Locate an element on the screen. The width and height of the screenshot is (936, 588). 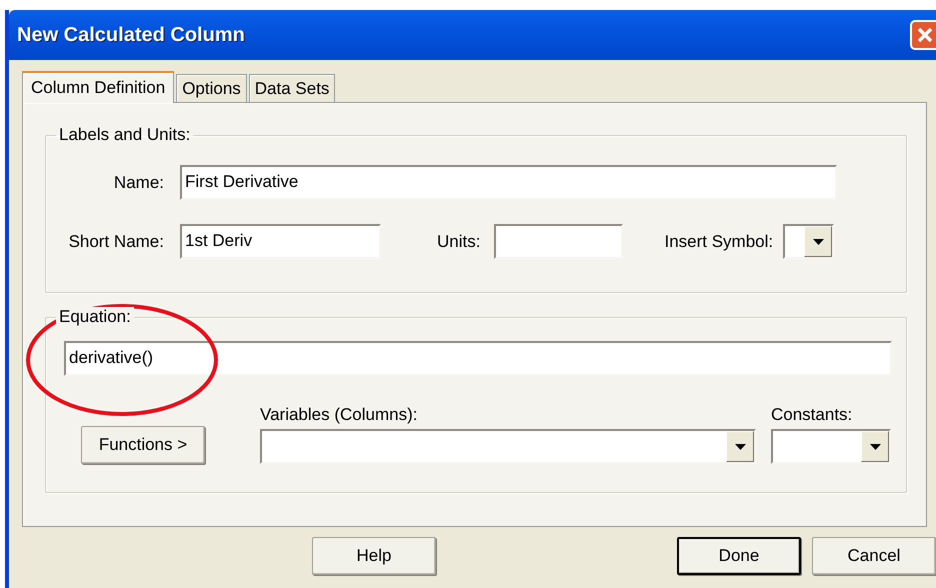
dialog-button: Help is located at coordinates (374, 556).